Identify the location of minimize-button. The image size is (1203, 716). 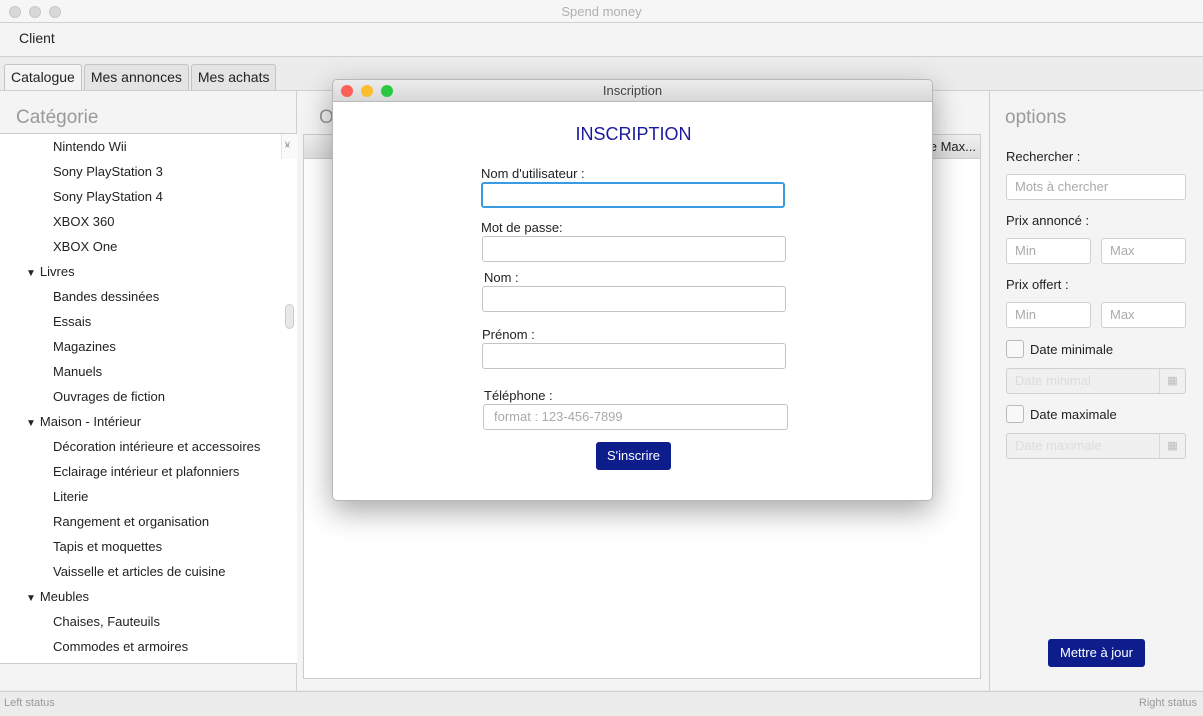
(35, 12).